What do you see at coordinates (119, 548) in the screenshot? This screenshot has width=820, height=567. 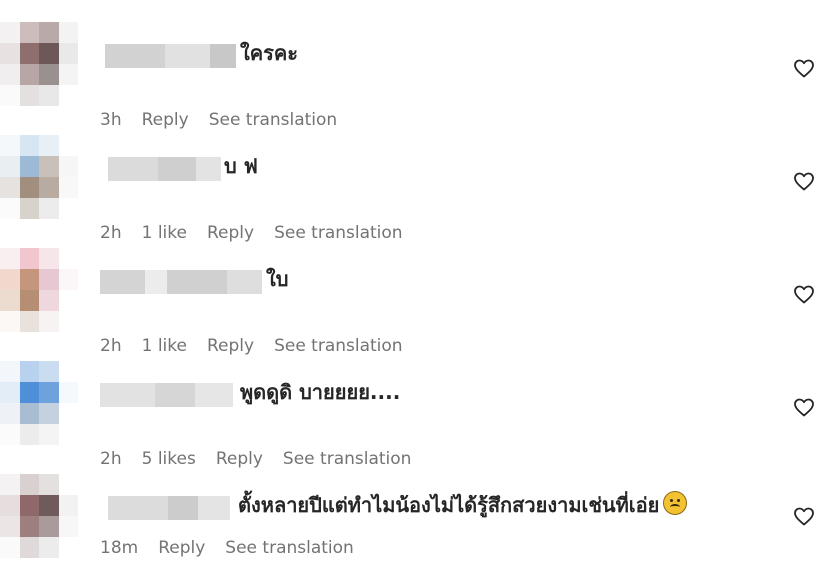 I see `comment-time: 18m` at bounding box center [119, 548].